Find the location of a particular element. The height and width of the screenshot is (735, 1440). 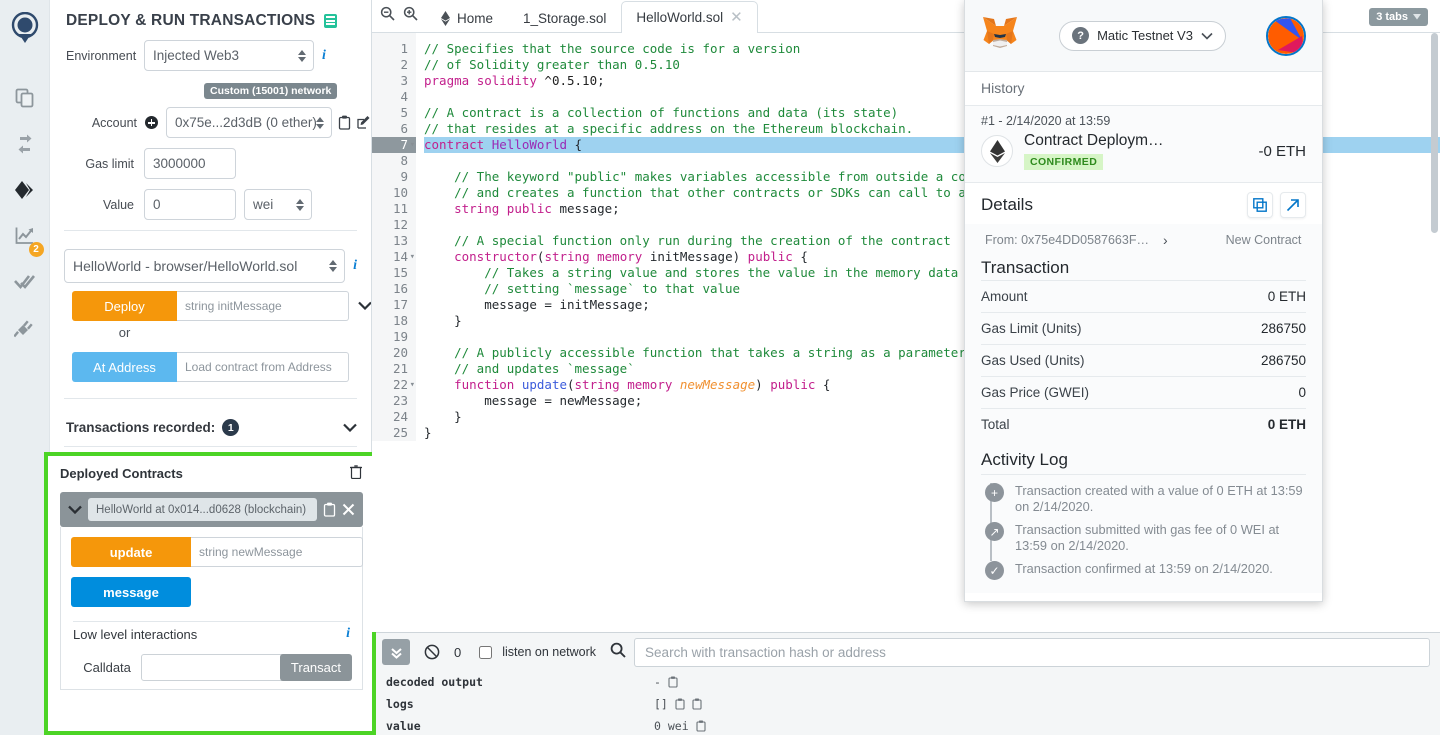

line-number: 21 is located at coordinates (400, 368).